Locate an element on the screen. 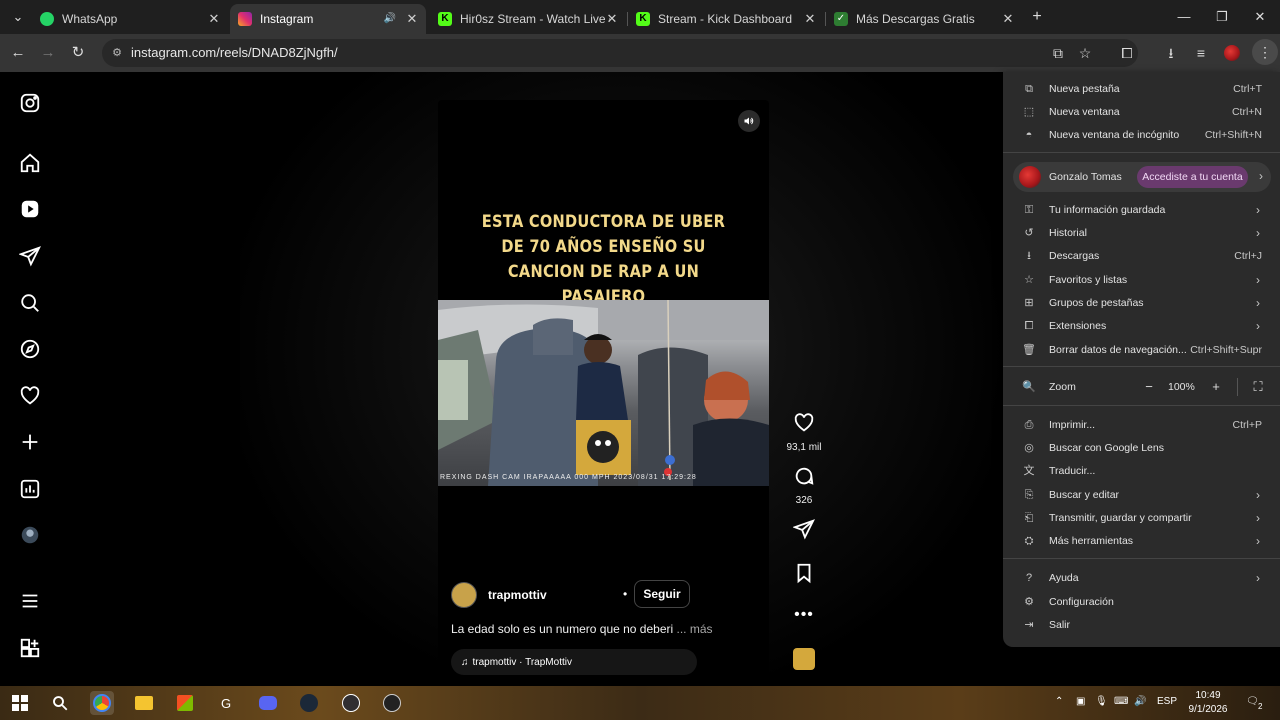  chrome-taskbar-icon is located at coordinates (102, 703).